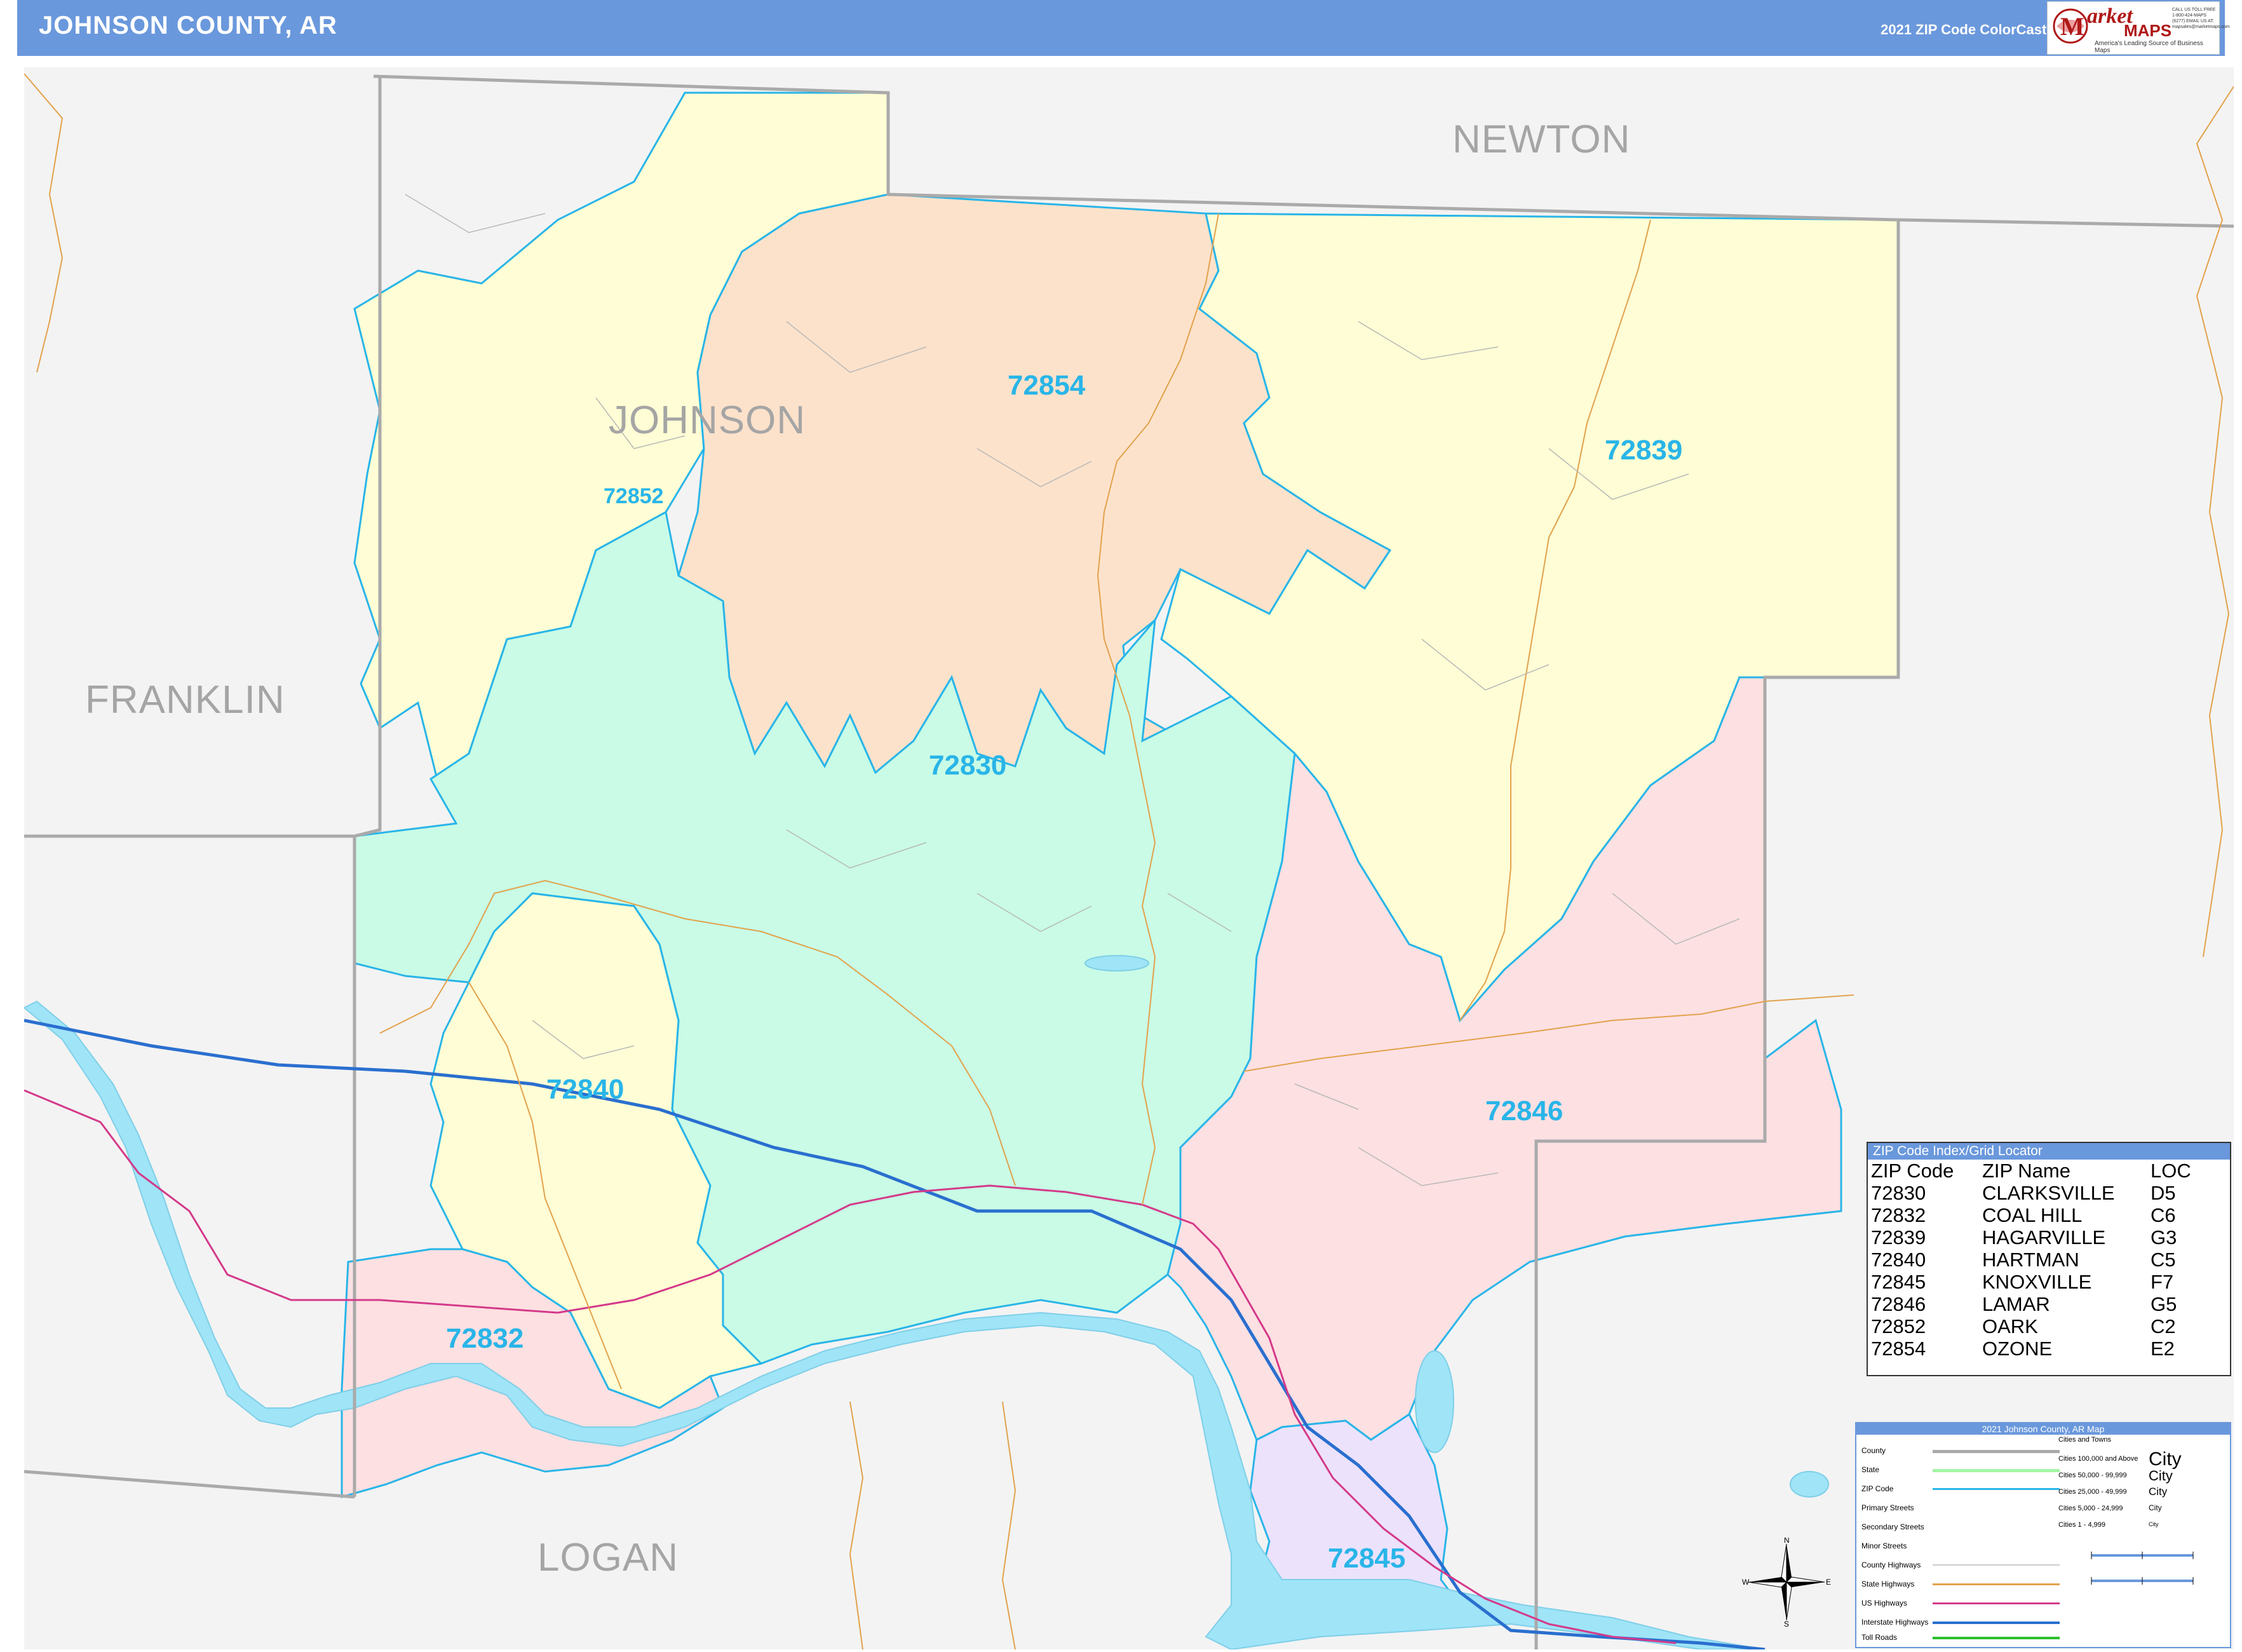  Describe the element at coordinates (1898, 1349) in the screenshot. I see `zip-code-cell: 72854` at that location.